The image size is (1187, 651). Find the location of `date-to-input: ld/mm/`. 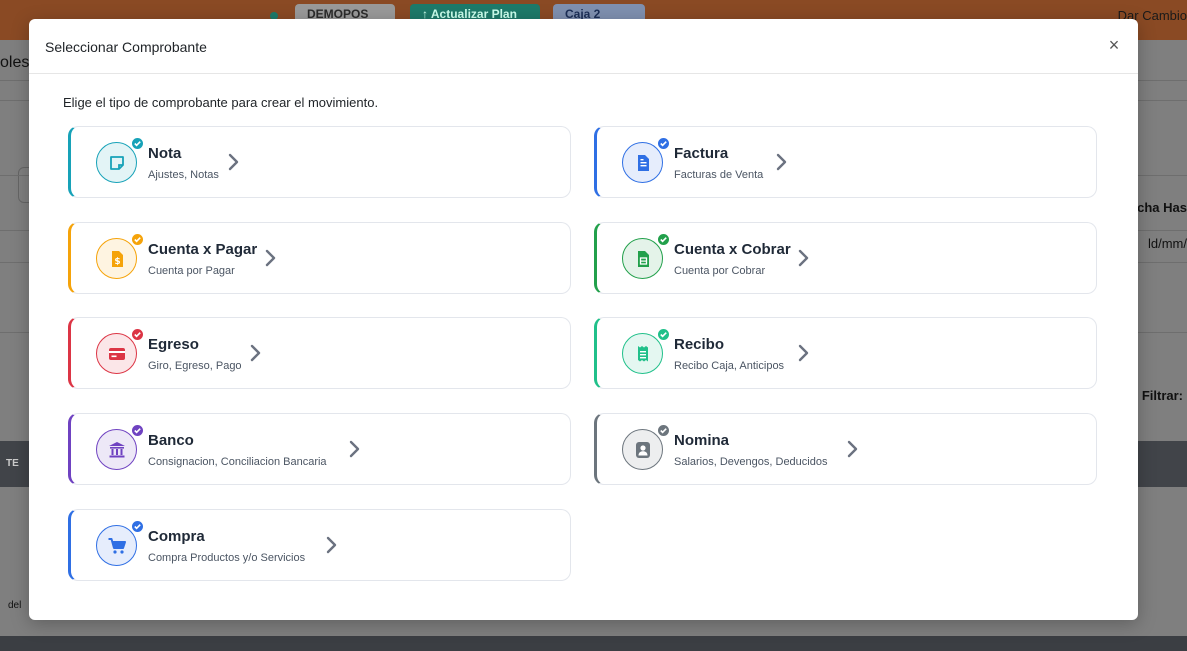

date-to-input: ld/mm/ is located at coordinates (1167, 243).